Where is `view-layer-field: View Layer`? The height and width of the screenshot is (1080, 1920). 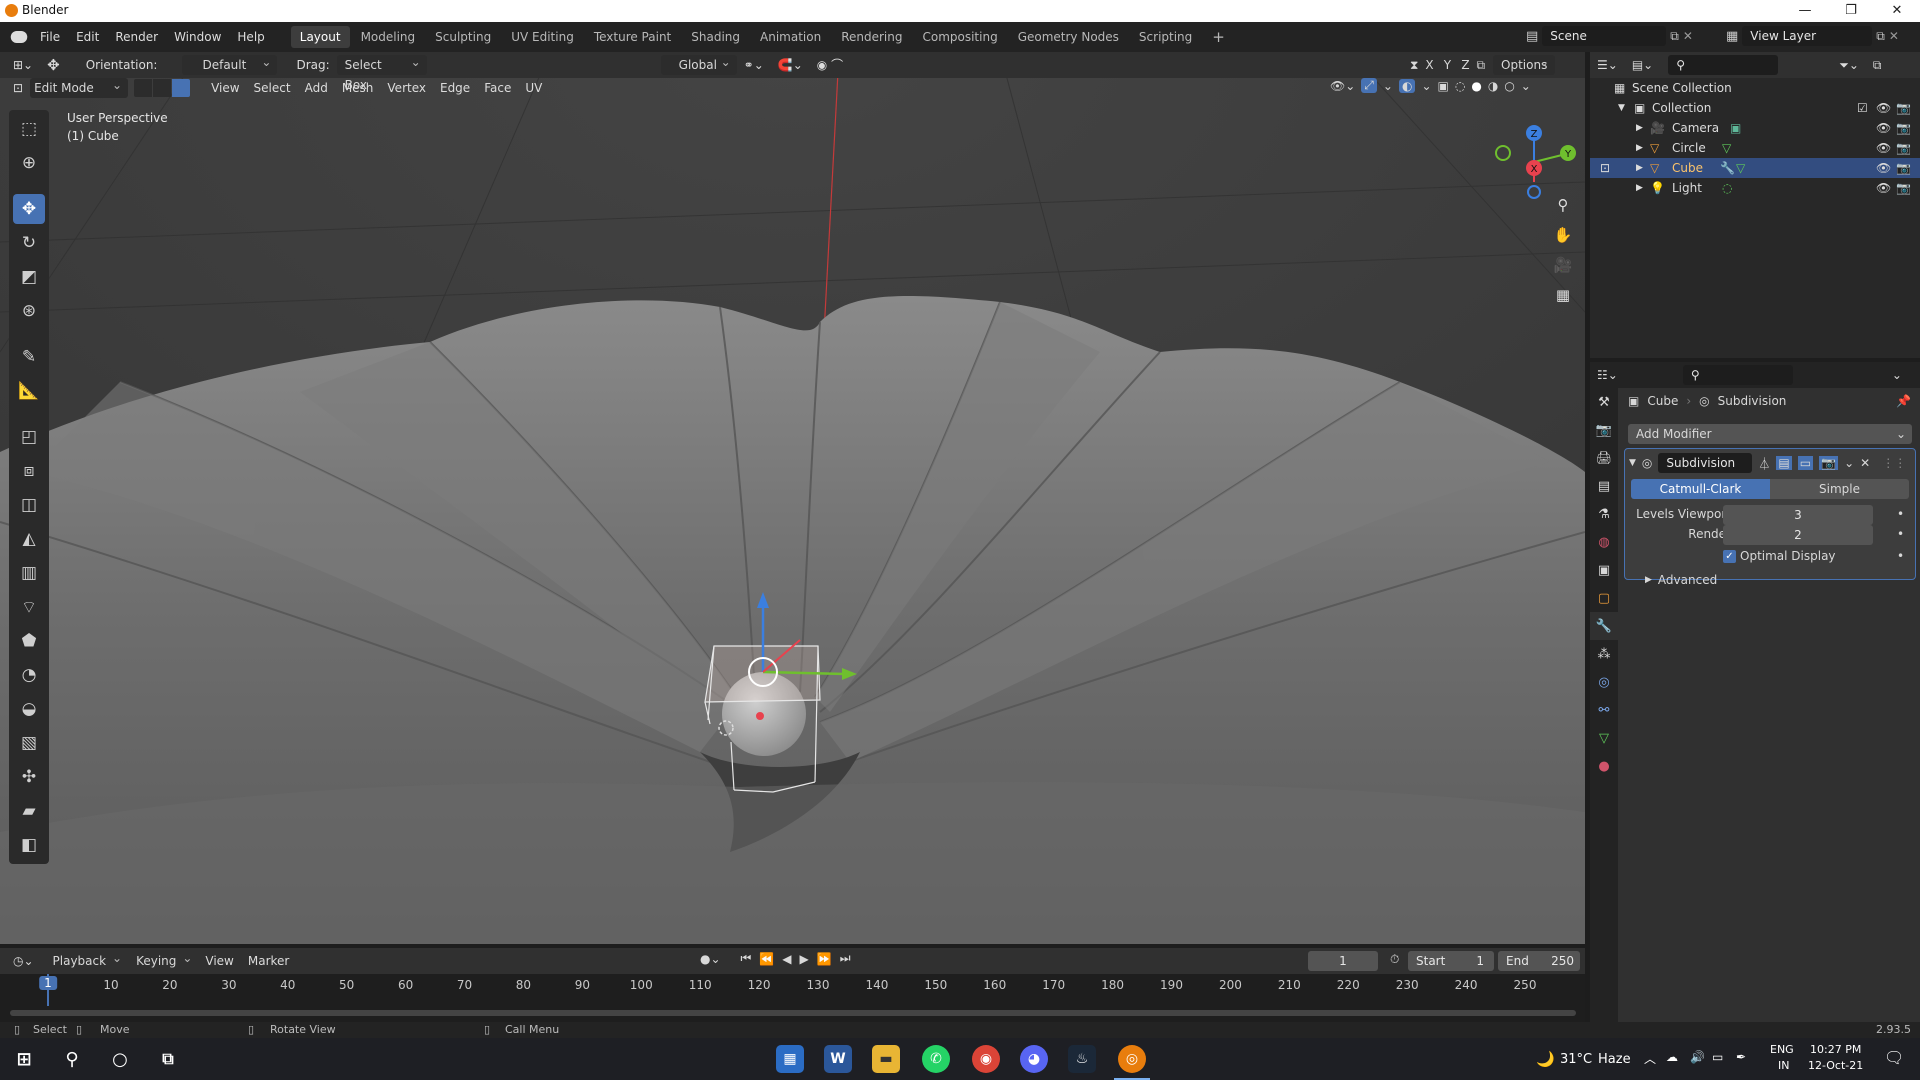 view-layer-field: View Layer is located at coordinates (1807, 36).